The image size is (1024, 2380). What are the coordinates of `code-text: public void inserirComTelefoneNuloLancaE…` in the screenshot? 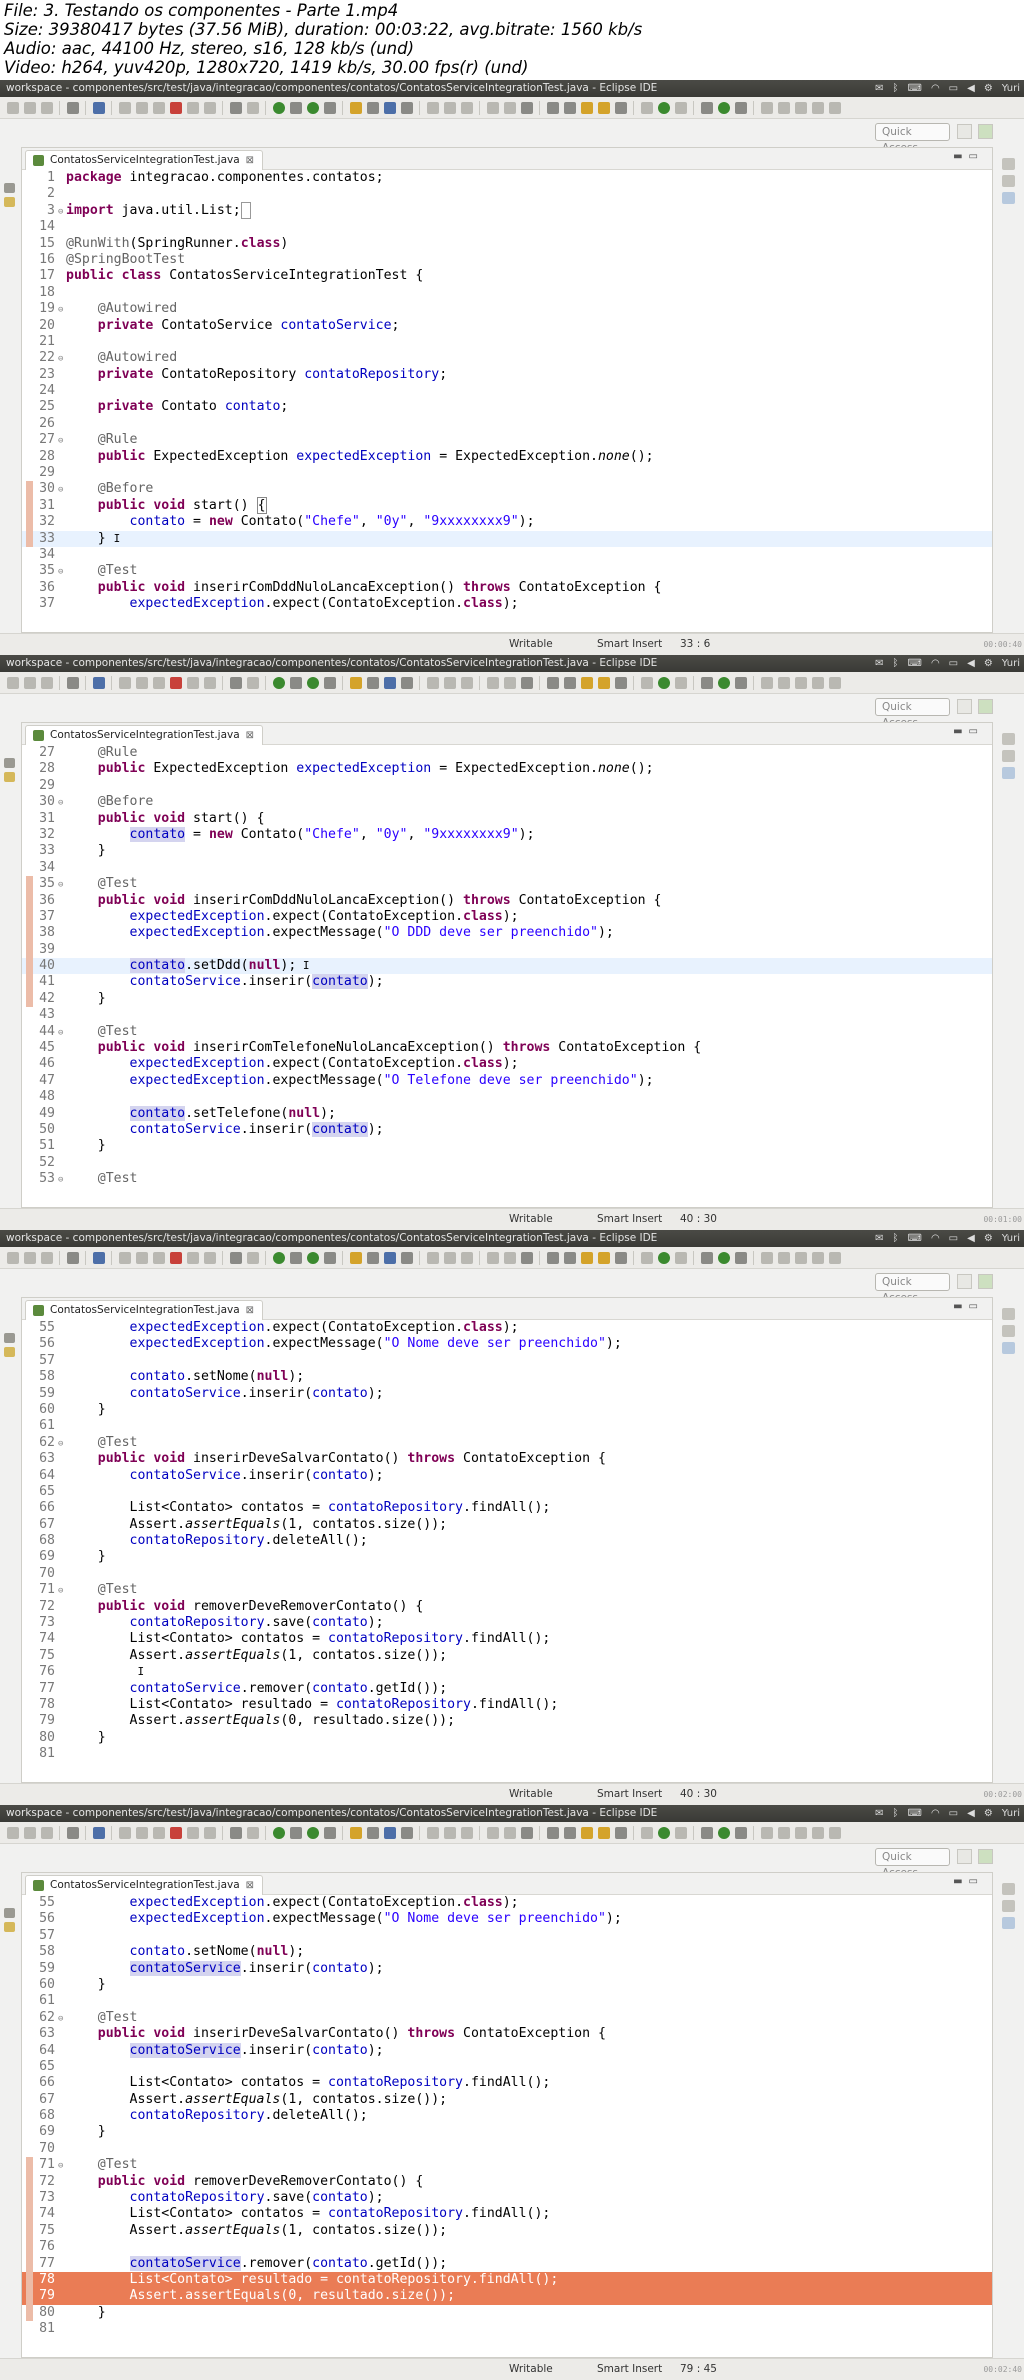 It's located at (383, 1047).